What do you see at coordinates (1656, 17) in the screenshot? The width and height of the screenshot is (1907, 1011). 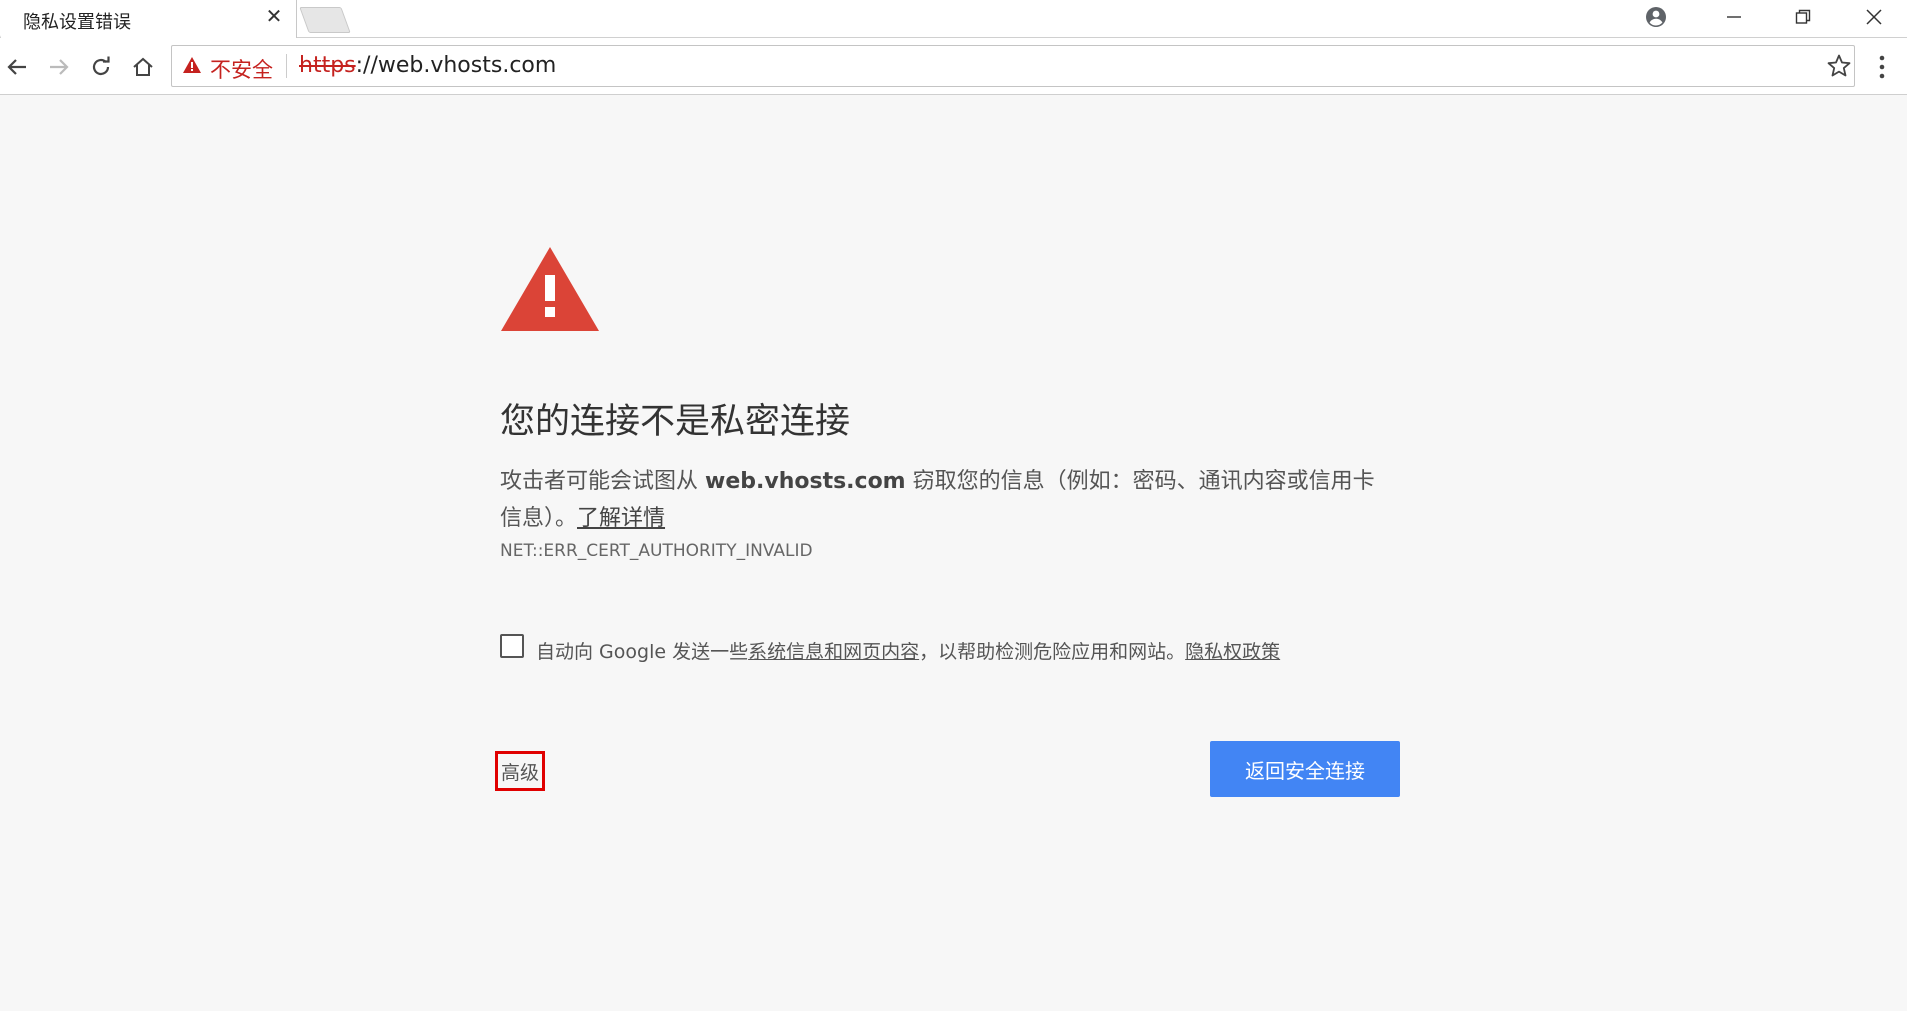 I see `profile-icon` at bounding box center [1656, 17].